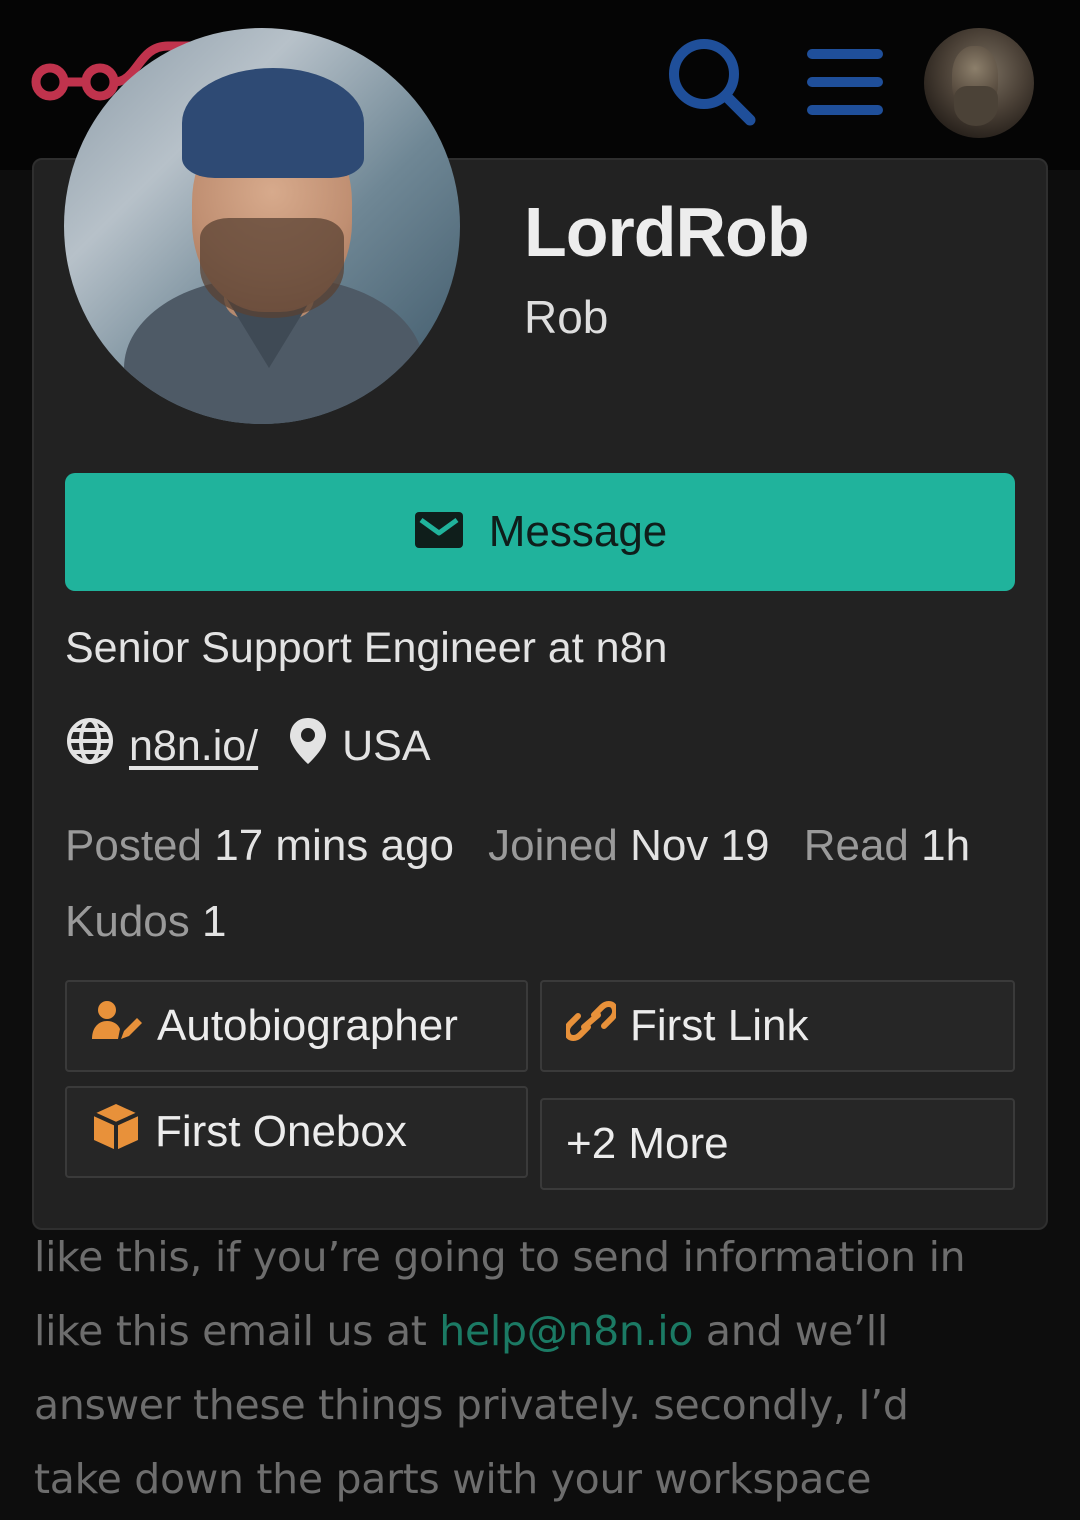  I want to click on message-button-label: Message, so click(578, 531).